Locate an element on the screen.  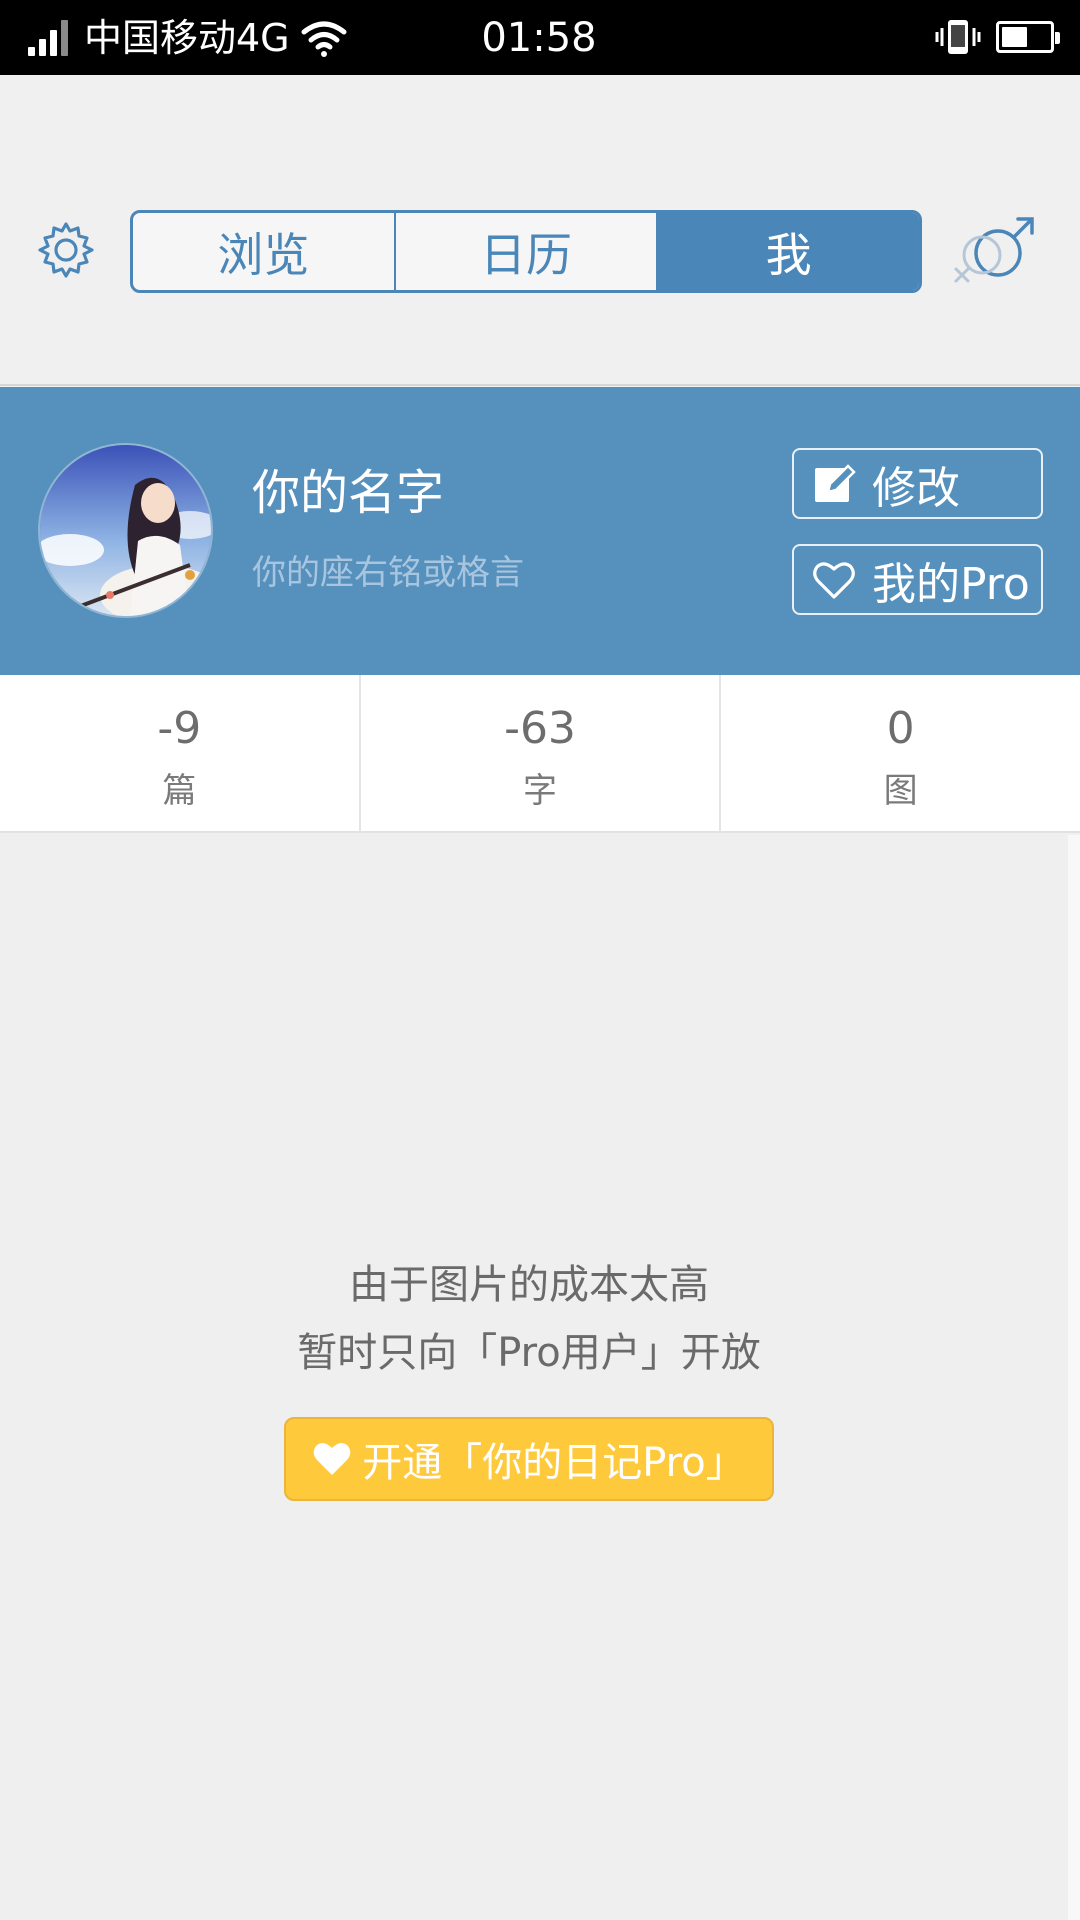
edit-profile-button: 修改 is located at coordinates (917, 483).